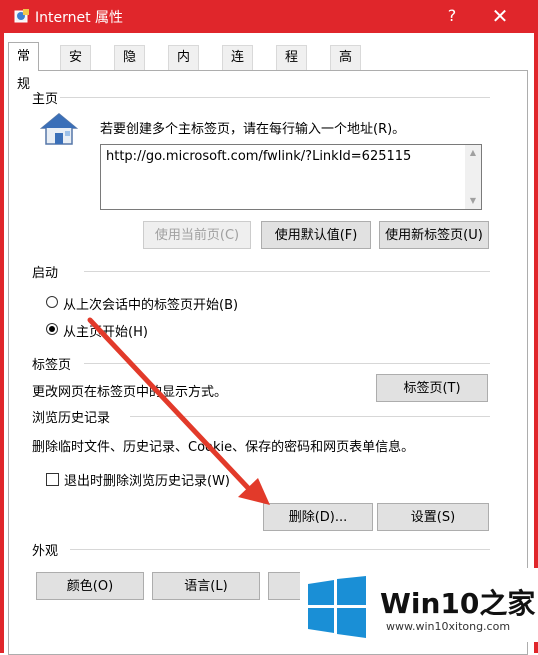 The image size is (538, 655). Describe the element at coordinates (24, 67) in the screenshot. I see `tab-general: 常规` at that location.